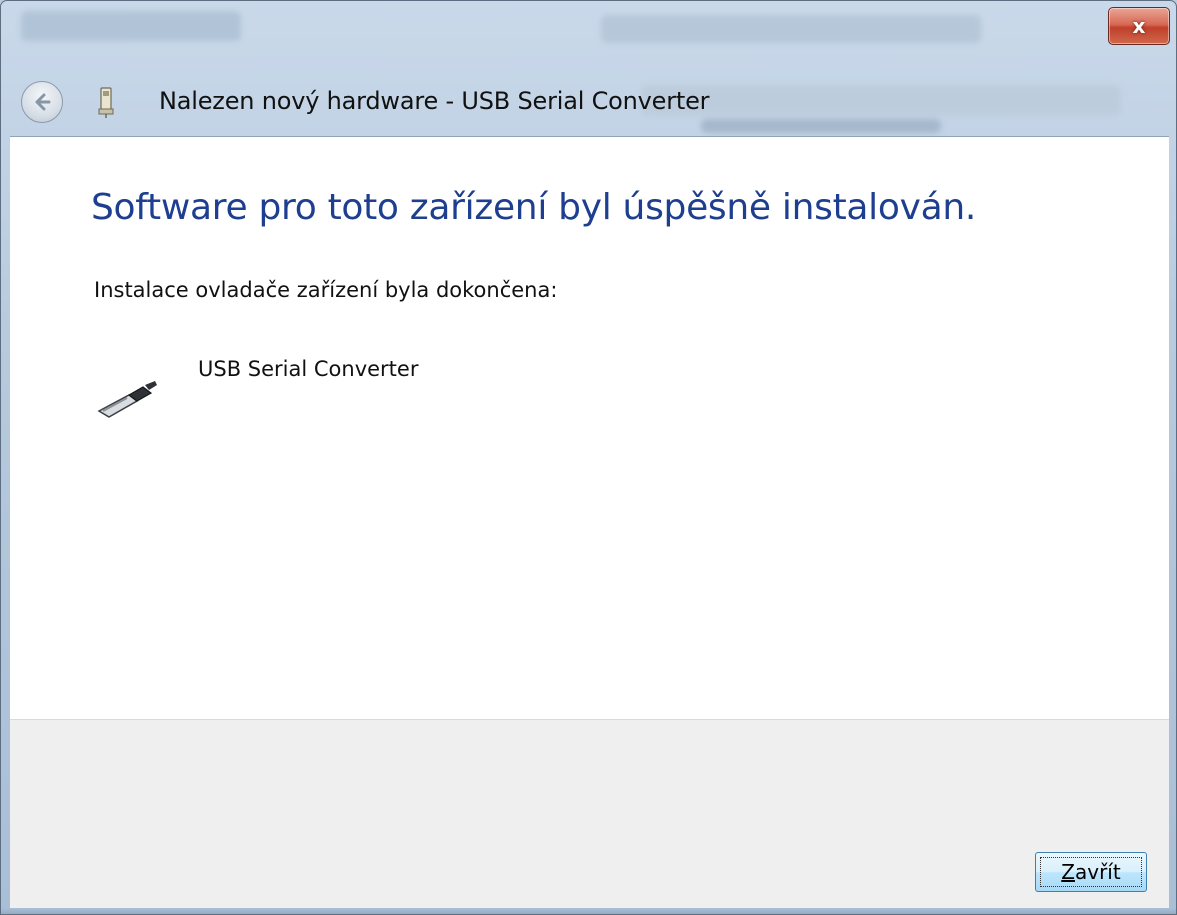  Describe the element at coordinates (127, 399) in the screenshot. I see `usb-plug-icon` at that location.